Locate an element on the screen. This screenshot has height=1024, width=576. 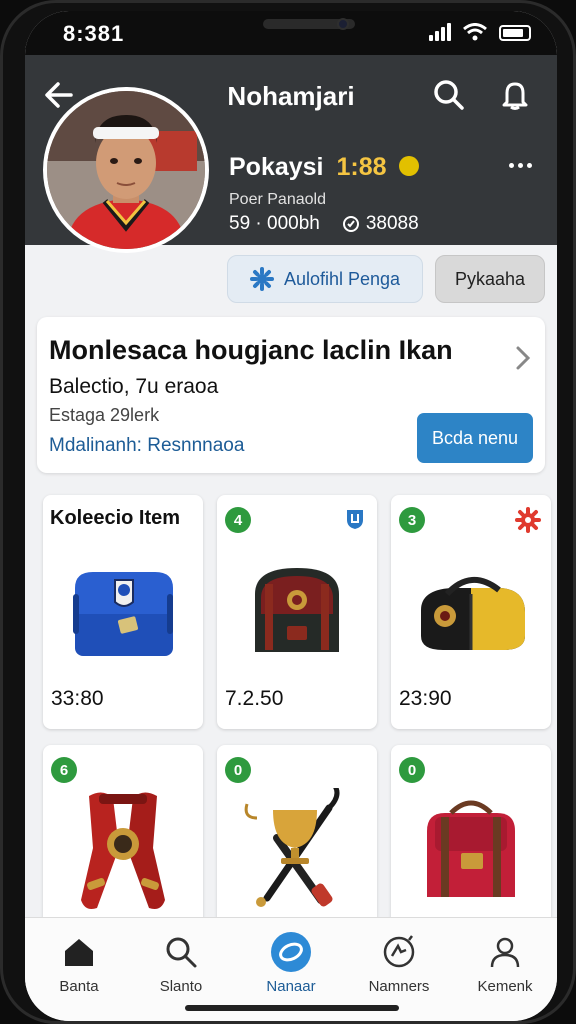
wifi-icon is located at coordinates (475, 32).